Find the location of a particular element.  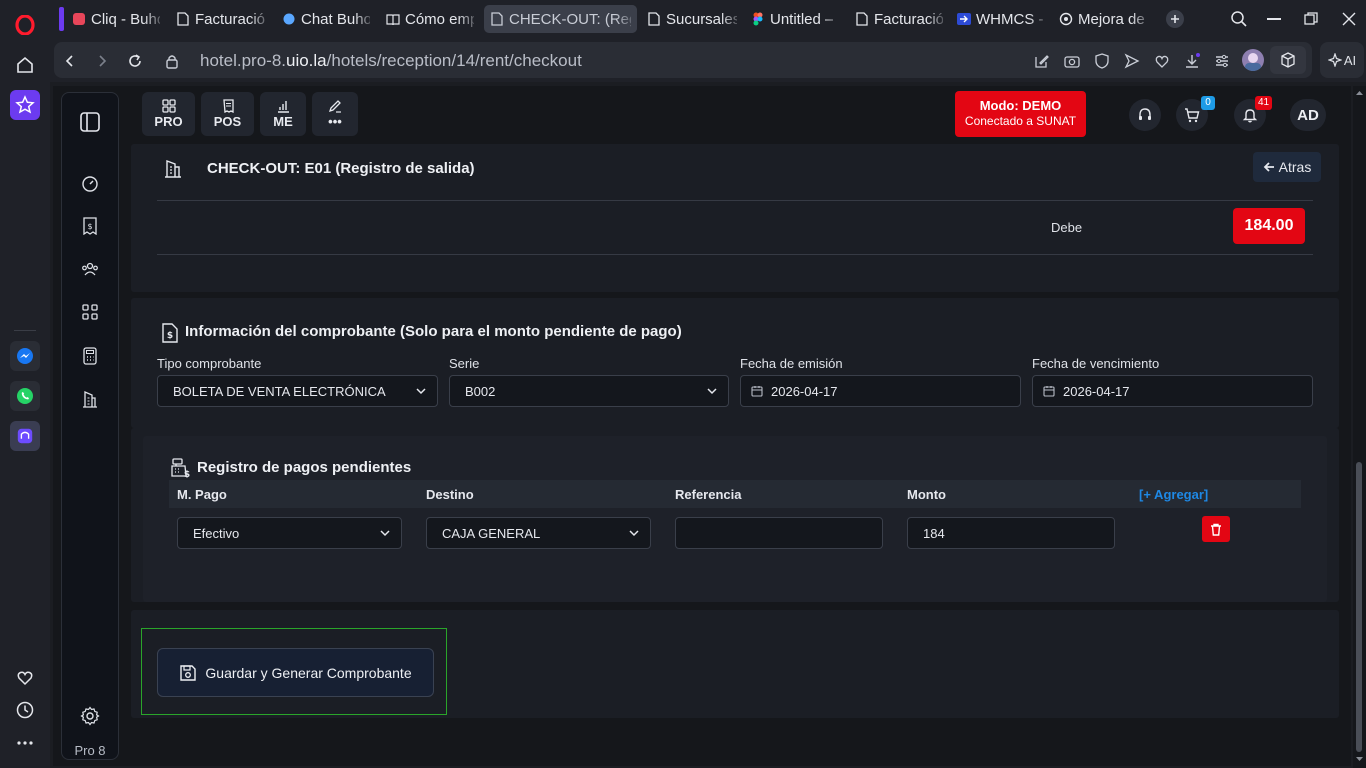

download-icon is located at coordinates (1192, 61).